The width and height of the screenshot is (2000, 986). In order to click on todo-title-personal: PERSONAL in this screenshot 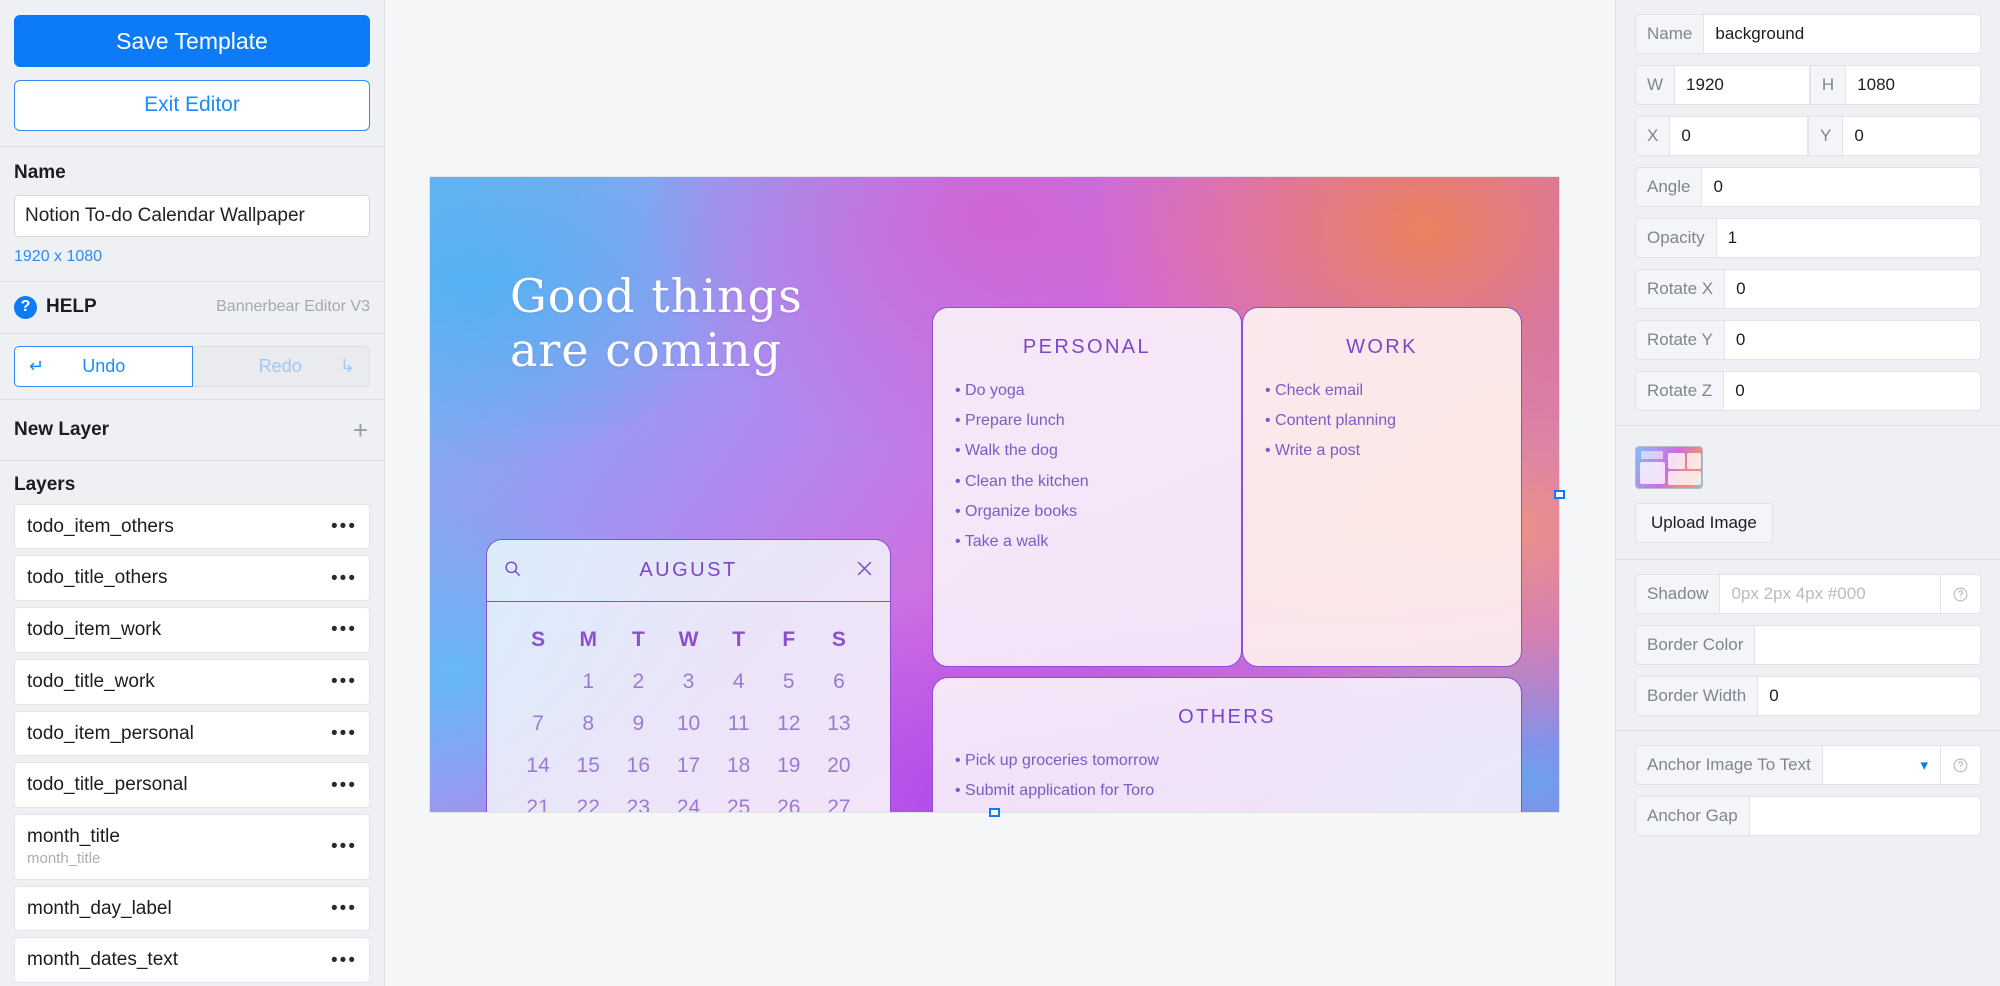, I will do `click(1087, 347)`.